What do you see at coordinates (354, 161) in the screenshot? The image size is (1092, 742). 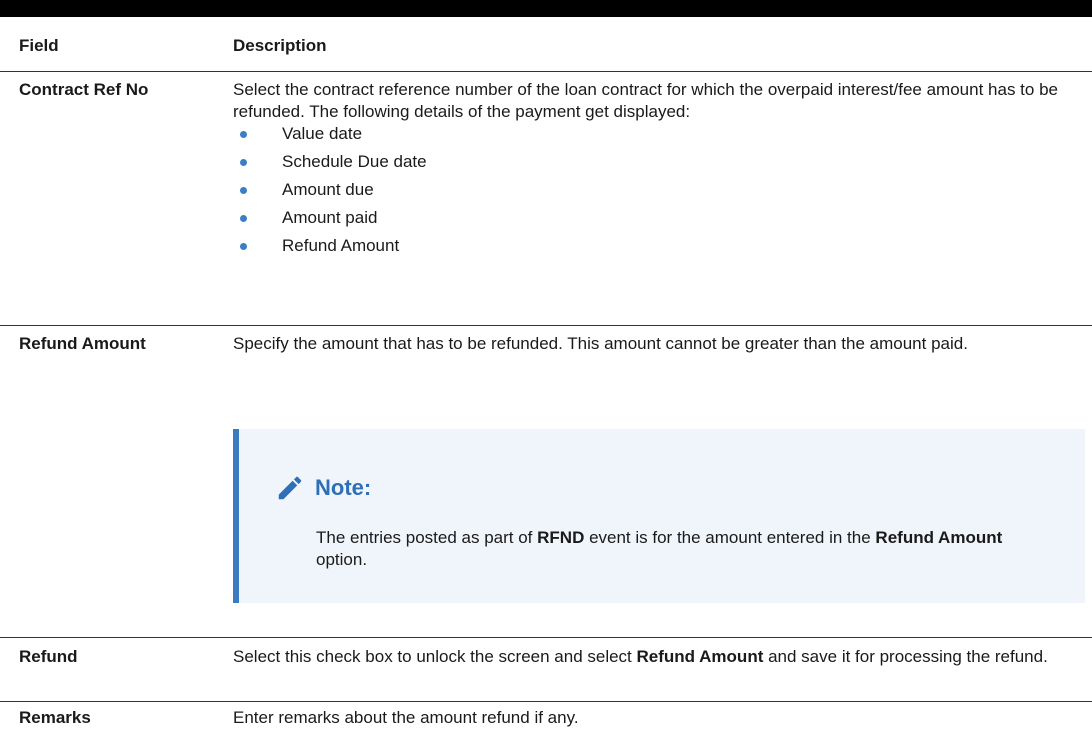 I see `list-item-text: Schedule Due date` at bounding box center [354, 161].